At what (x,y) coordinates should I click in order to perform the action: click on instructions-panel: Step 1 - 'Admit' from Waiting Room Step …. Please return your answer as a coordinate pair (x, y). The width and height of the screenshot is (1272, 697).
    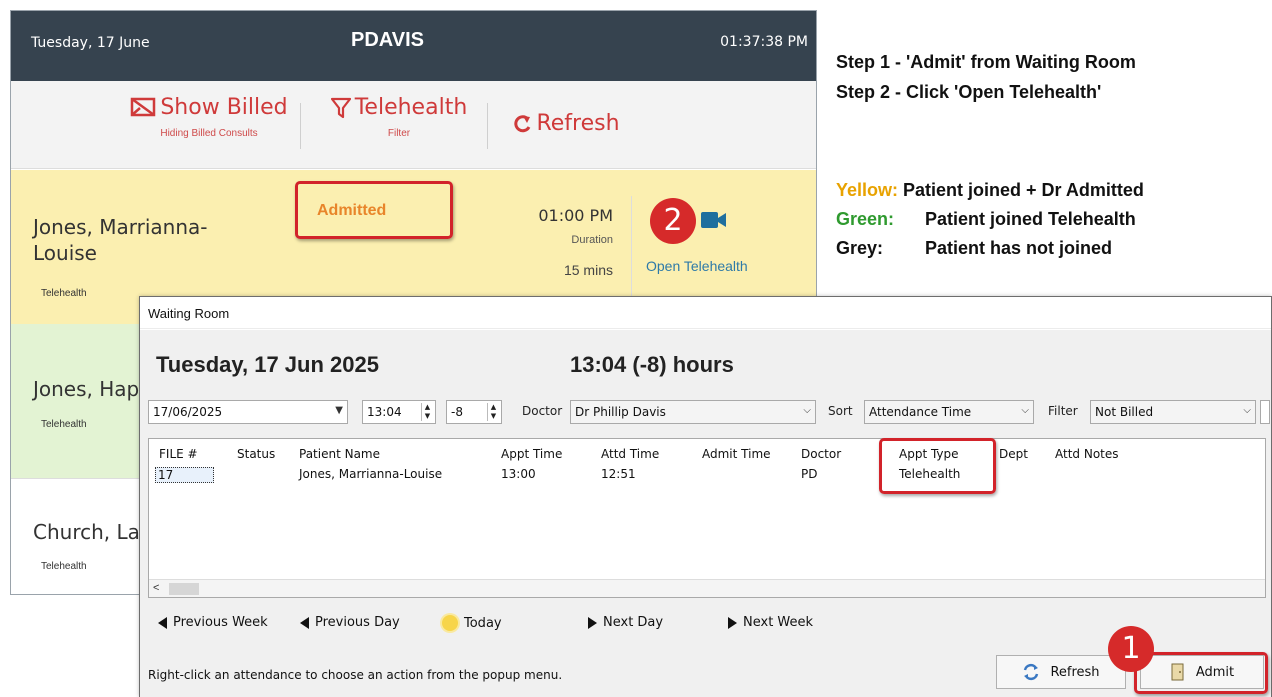
    Looking at the image, I should click on (1045, 151).